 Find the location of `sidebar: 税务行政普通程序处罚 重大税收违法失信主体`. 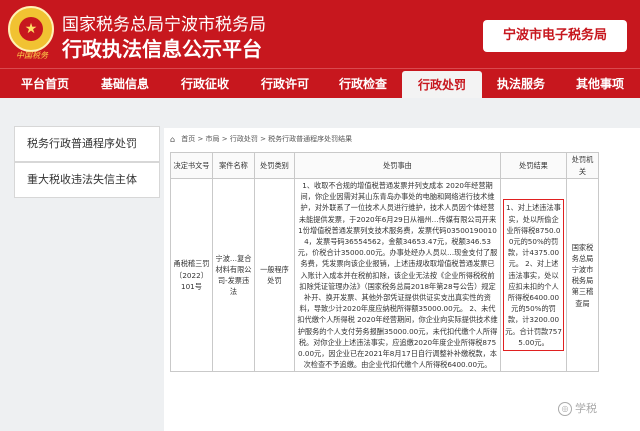

sidebar: 税务行政普通程序处罚 重大税收违法失信主体 is located at coordinates (87, 159).